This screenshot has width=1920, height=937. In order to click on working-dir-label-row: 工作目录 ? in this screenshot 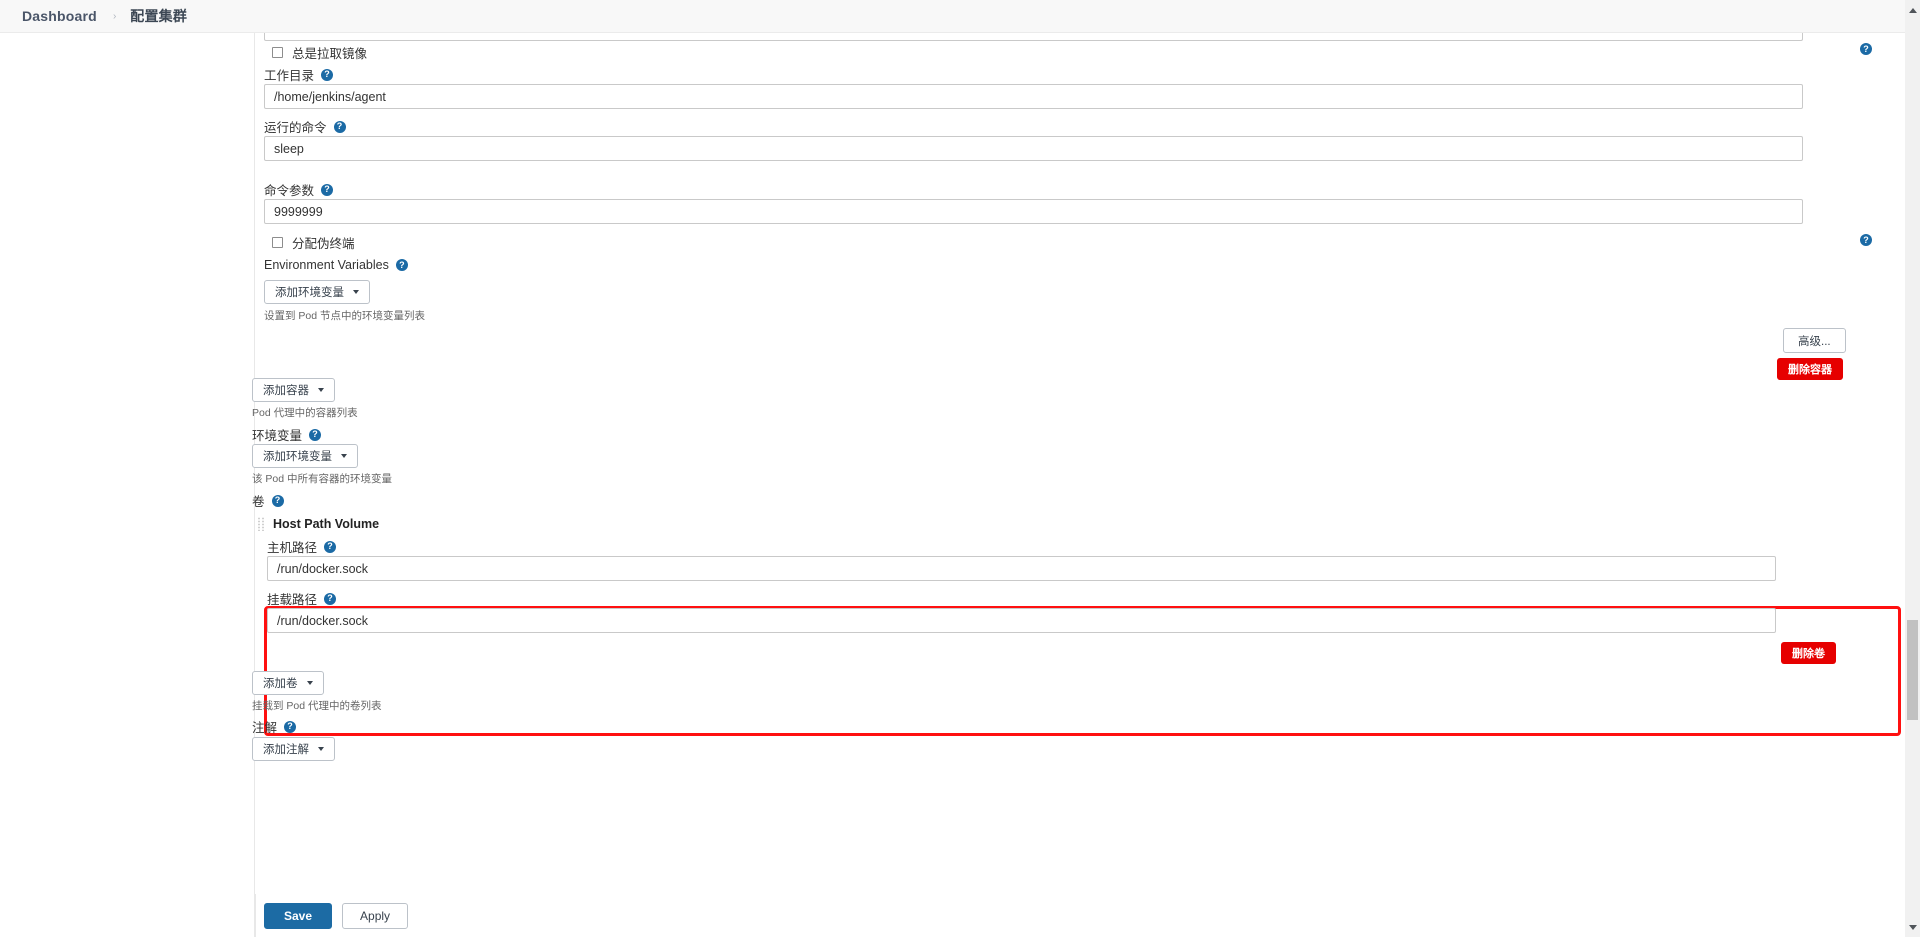, I will do `click(299, 74)`.